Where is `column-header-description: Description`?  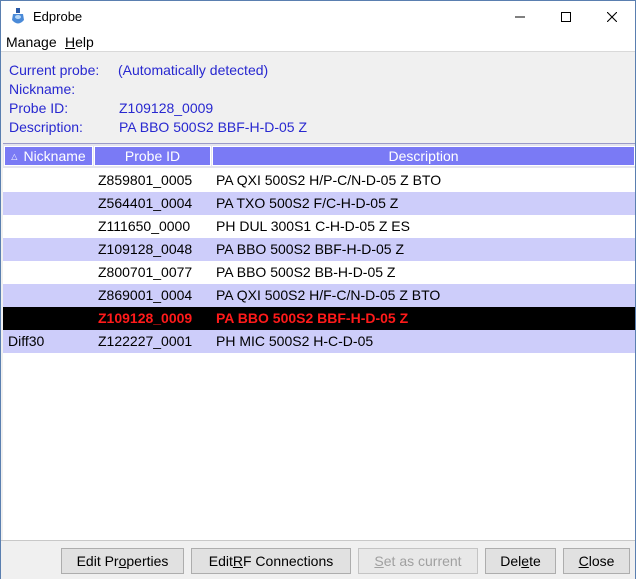 column-header-description: Description is located at coordinates (423, 156).